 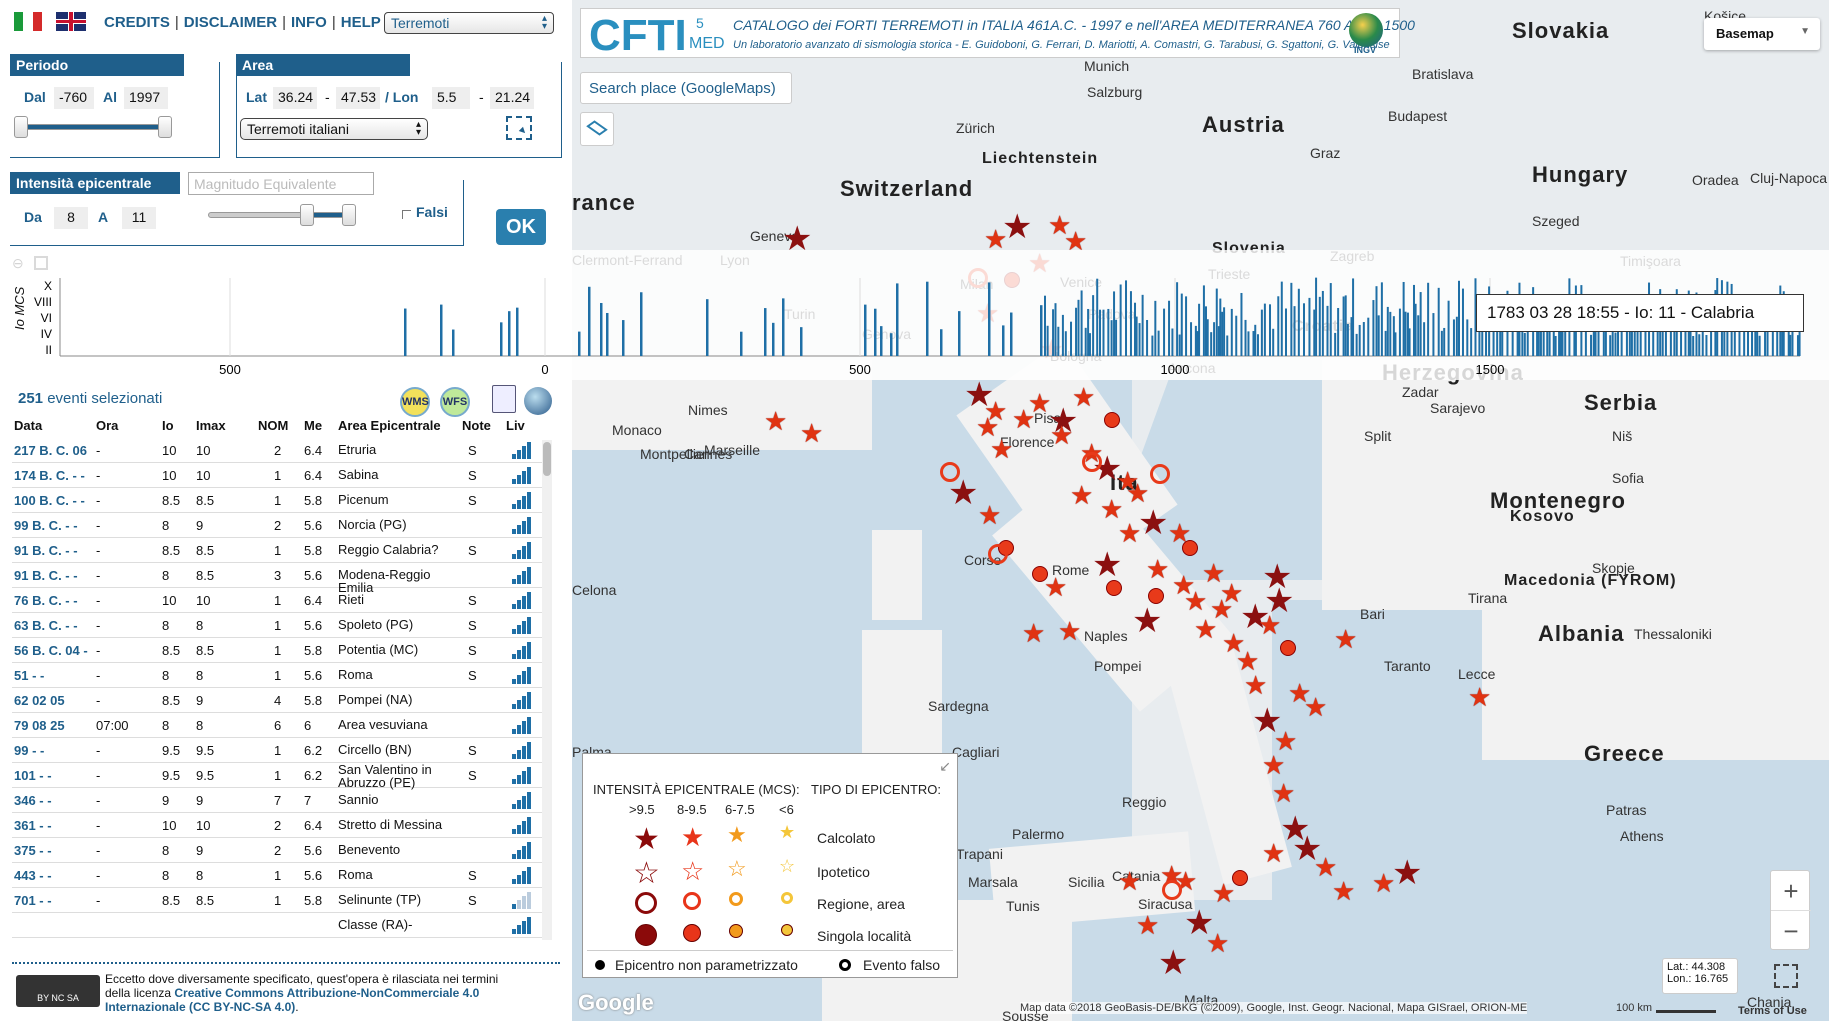 What do you see at coordinates (71, 218) in the screenshot?
I see `da-value: 8` at bounding box center [71, 218].